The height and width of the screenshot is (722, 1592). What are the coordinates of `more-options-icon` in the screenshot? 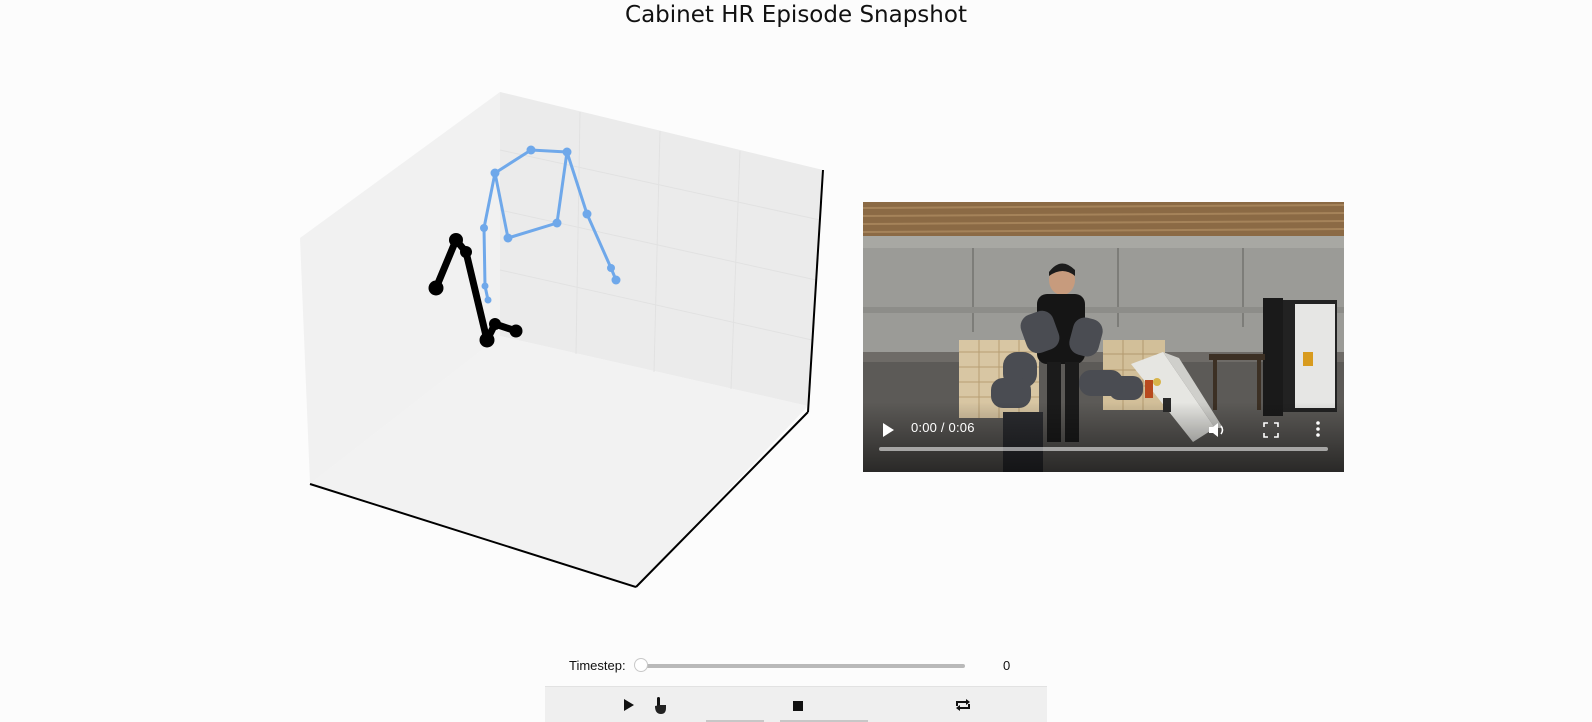 It's located at (1318, 429).